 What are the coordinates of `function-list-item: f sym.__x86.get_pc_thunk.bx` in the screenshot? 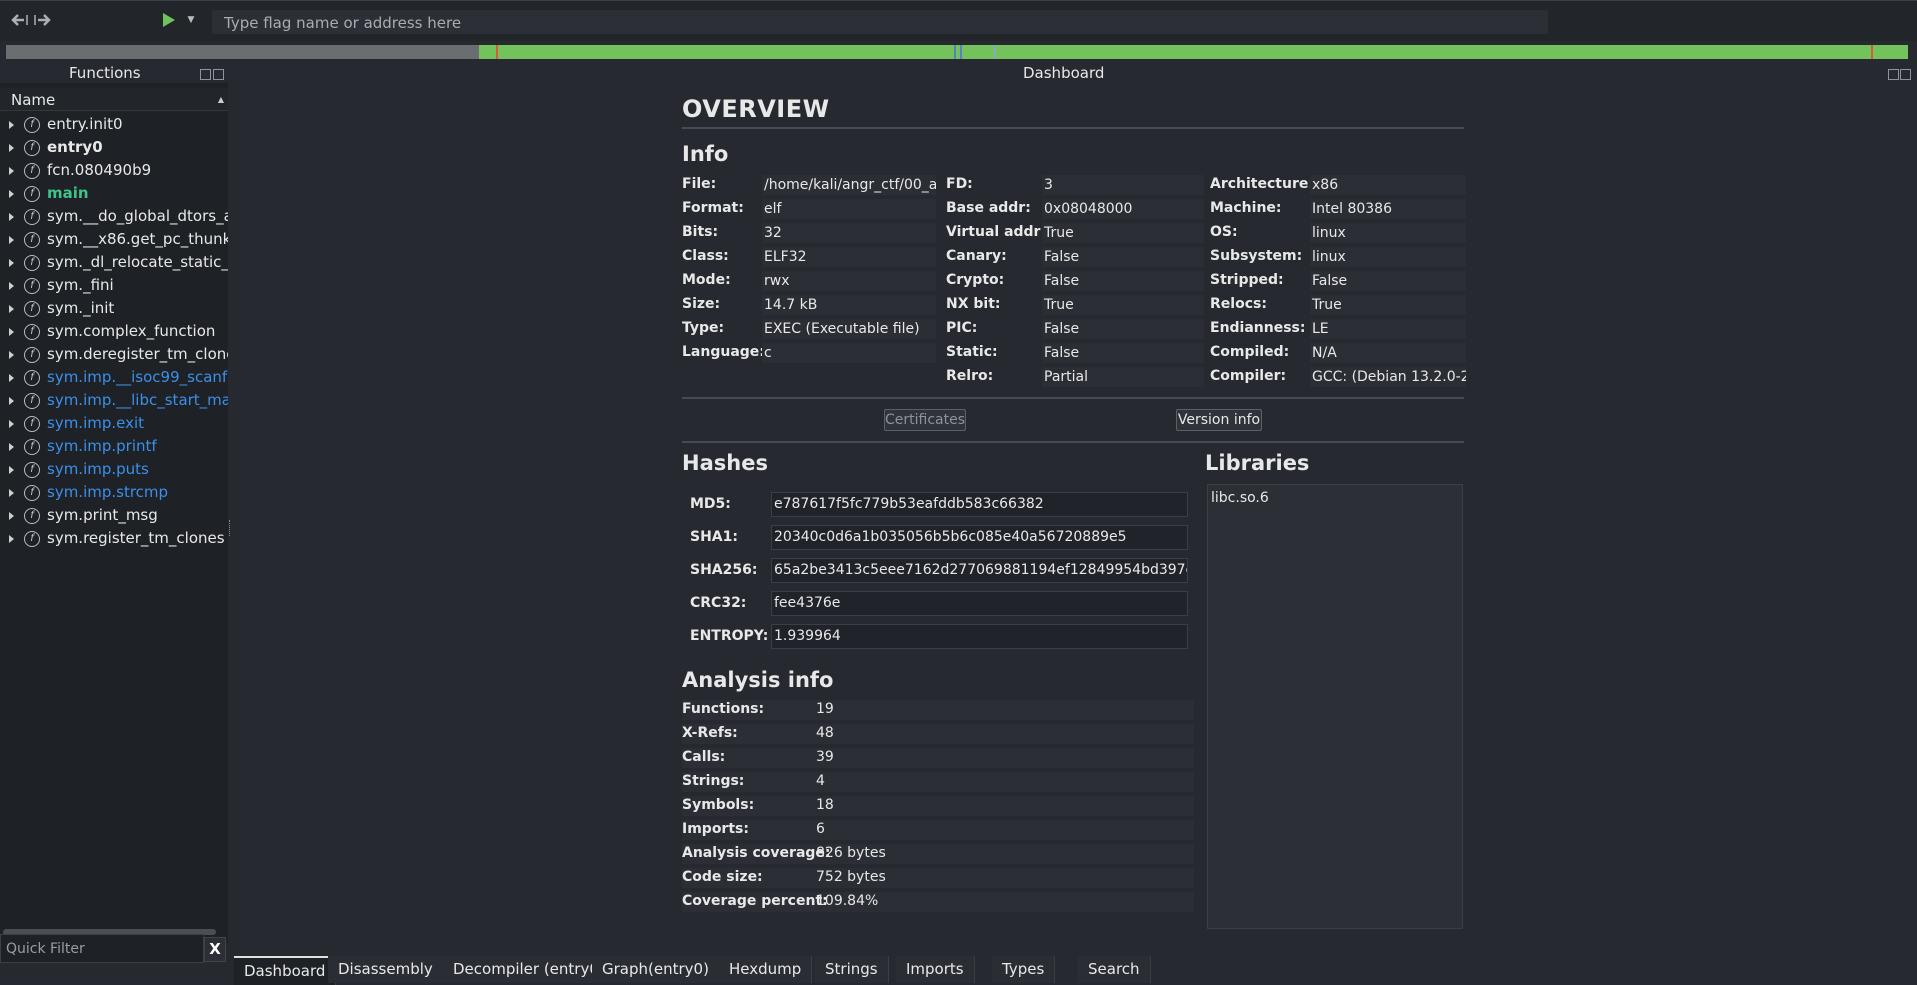 It's located at (114, 239).